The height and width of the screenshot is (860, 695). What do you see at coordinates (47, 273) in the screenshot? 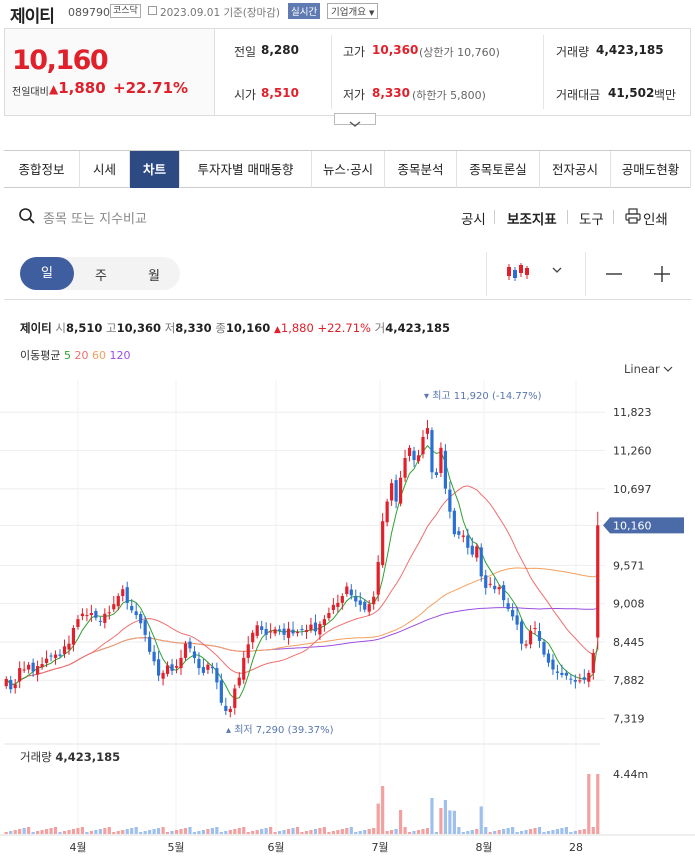
I see `period-day-button: 일` at bounding box center [47, 273].